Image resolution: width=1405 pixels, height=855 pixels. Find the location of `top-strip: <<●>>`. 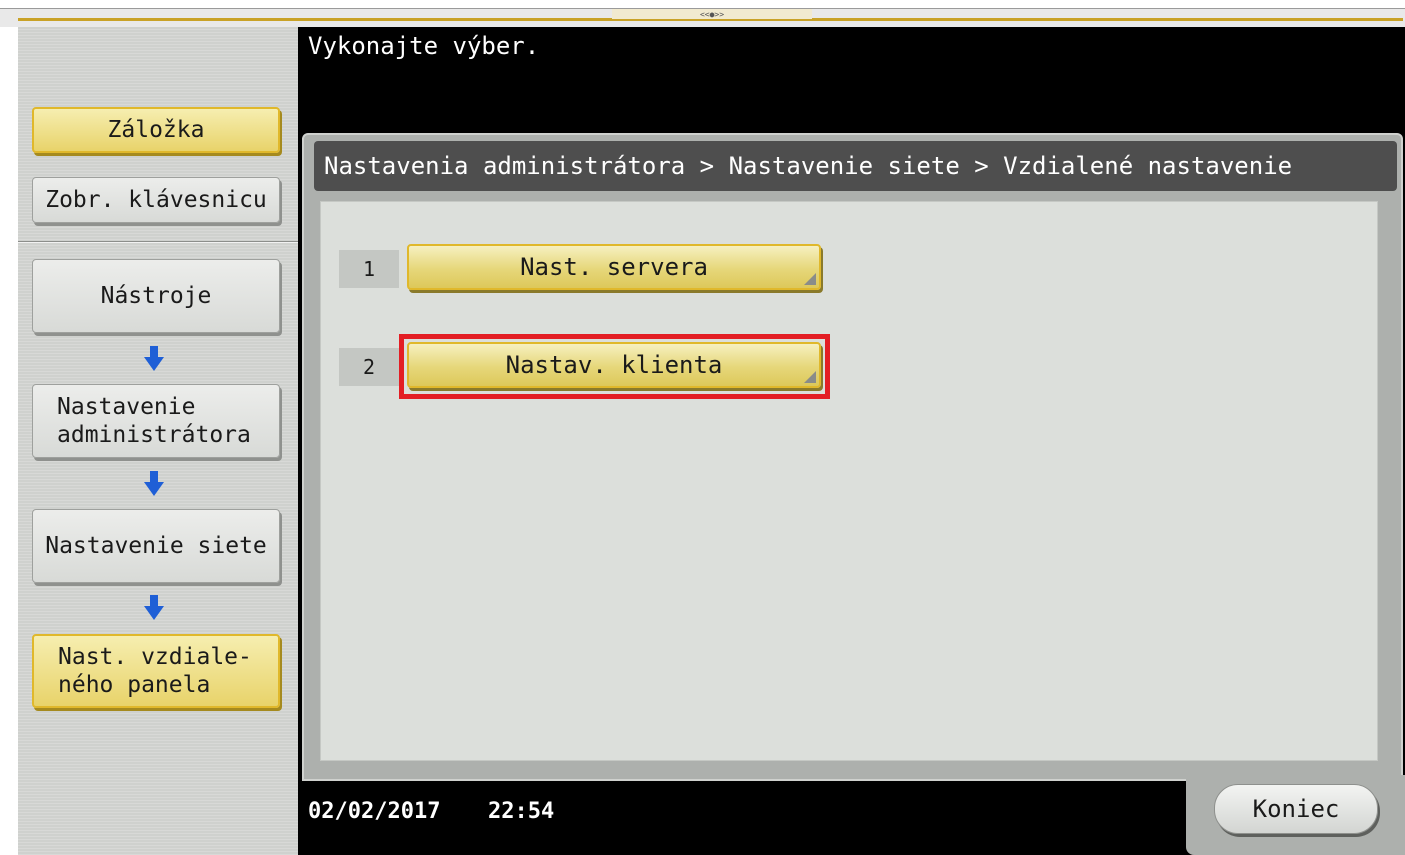

top-strip: <<●>> is located at coordinates (702, 18).